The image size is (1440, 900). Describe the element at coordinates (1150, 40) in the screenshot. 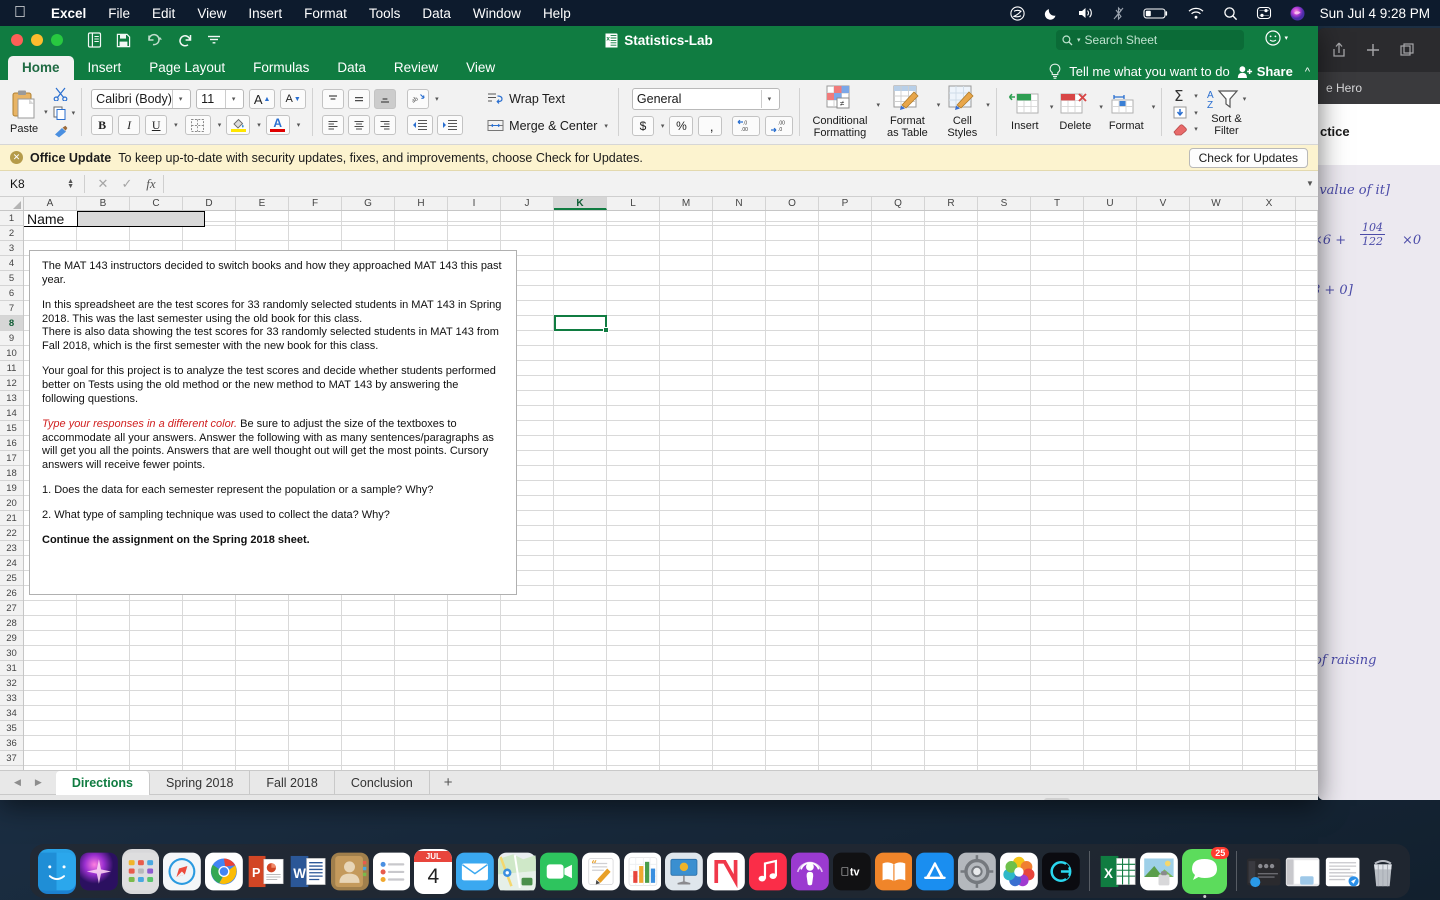

I see `search-sheet-input: ▾ Search Sheet` at that location.